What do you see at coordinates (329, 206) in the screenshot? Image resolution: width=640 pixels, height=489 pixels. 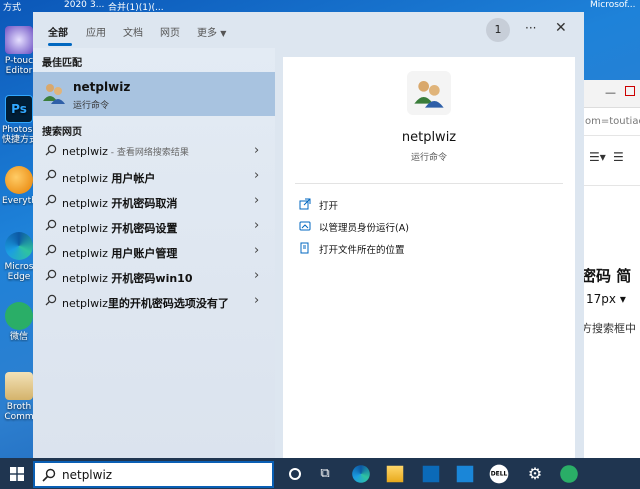 I see `action-label: 打开` at bounding box center [329, 206].